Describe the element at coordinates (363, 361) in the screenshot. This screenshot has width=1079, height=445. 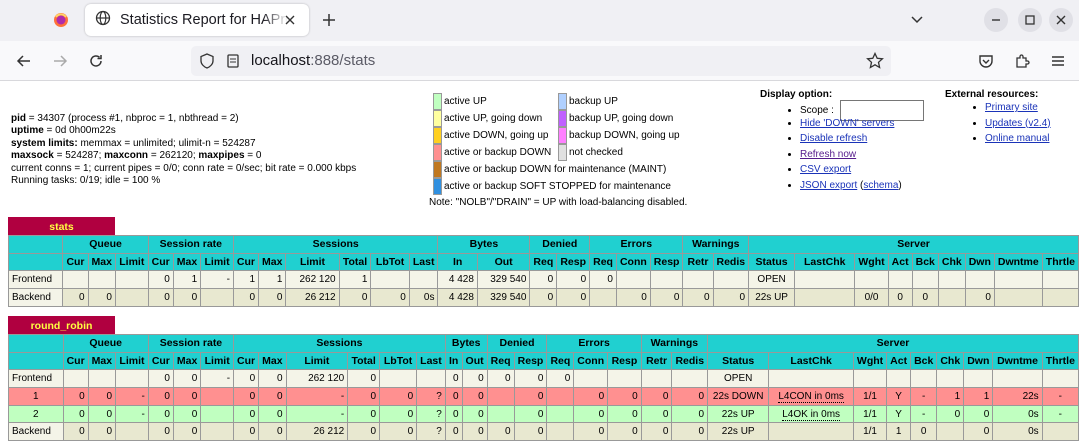
I see `column-header: Total` at that location.